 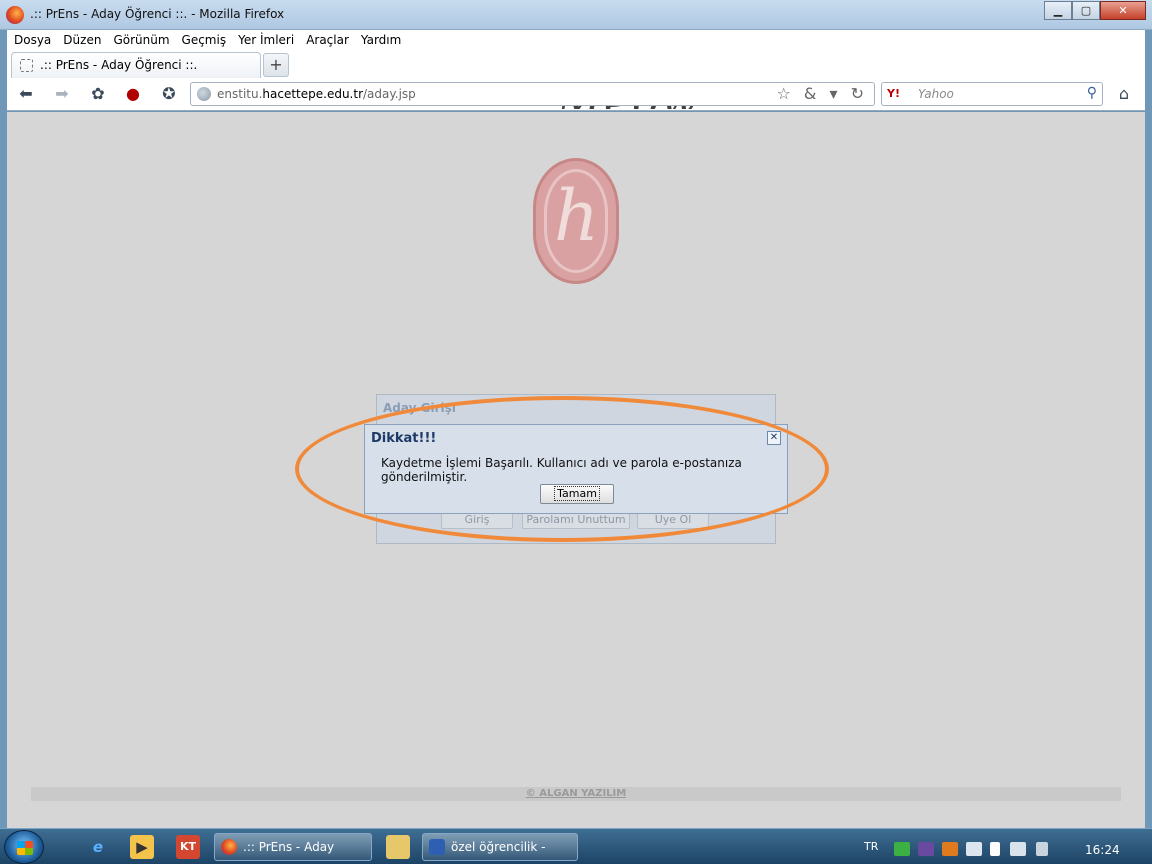 What do you see at coordinates (822, 93) in the screenshot?
I see `url-actions: ☆ & ▾ ↻` at bounding box center [822, 93].